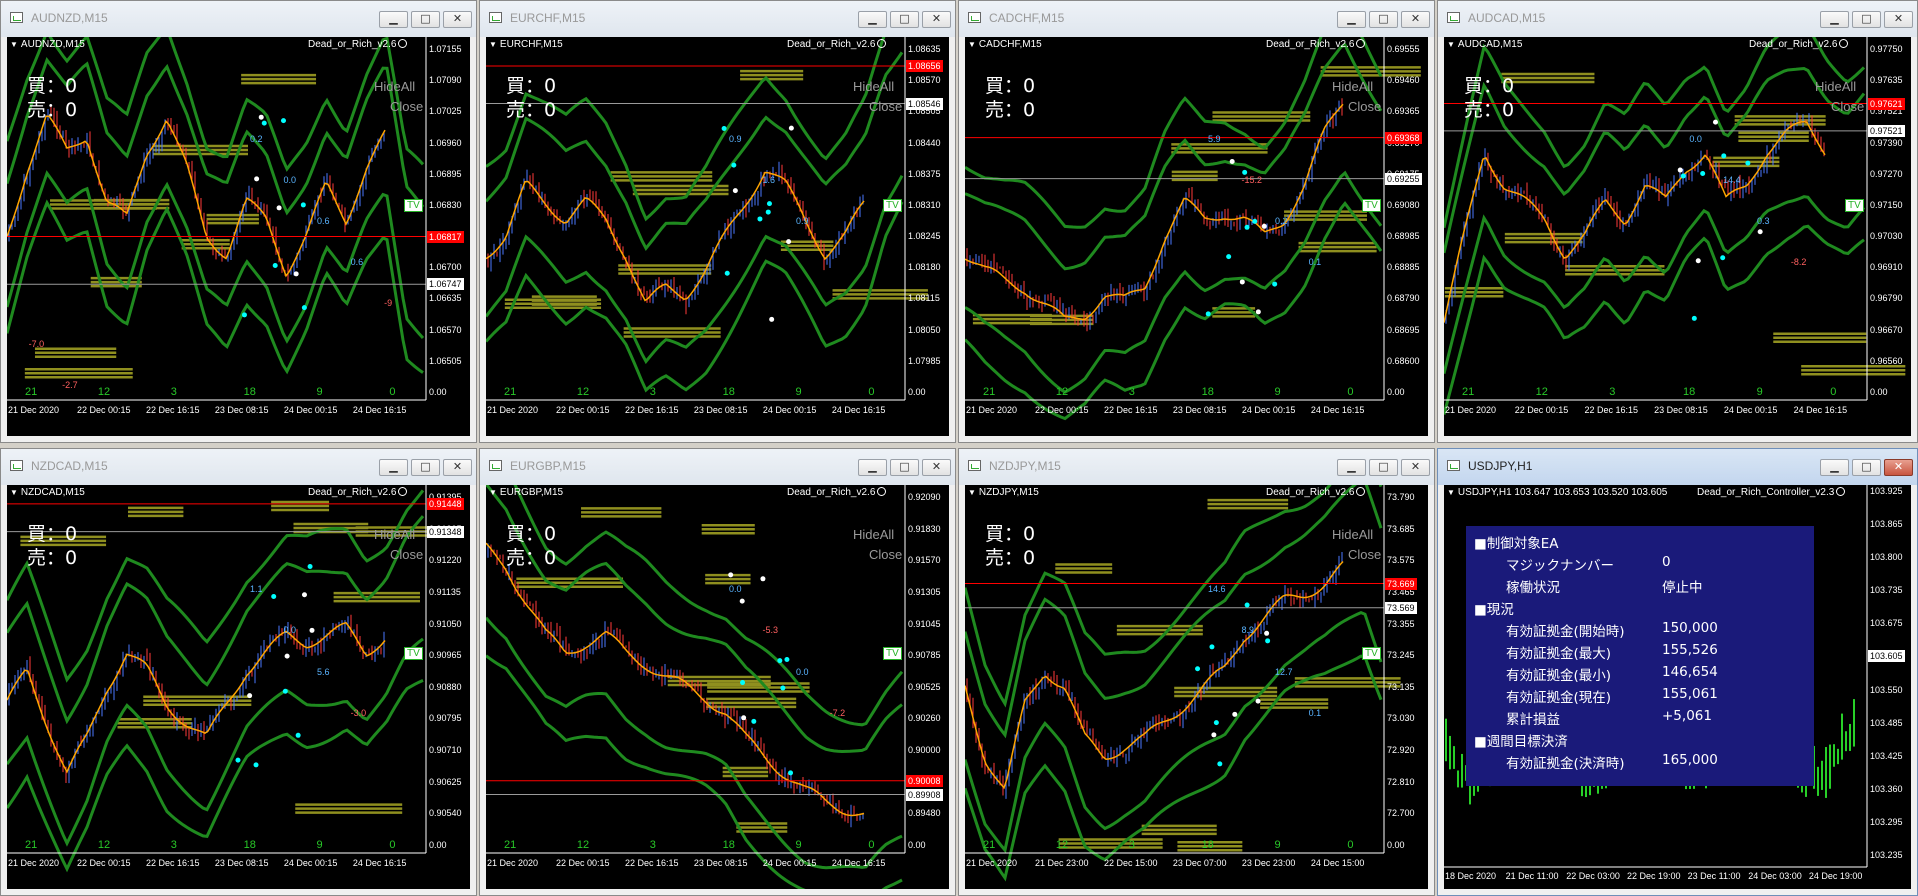 Image resolution: width=1918 pixels, height=896 pixels. I want to click on price-tick-label: 0.97030, so click(1886, 236).